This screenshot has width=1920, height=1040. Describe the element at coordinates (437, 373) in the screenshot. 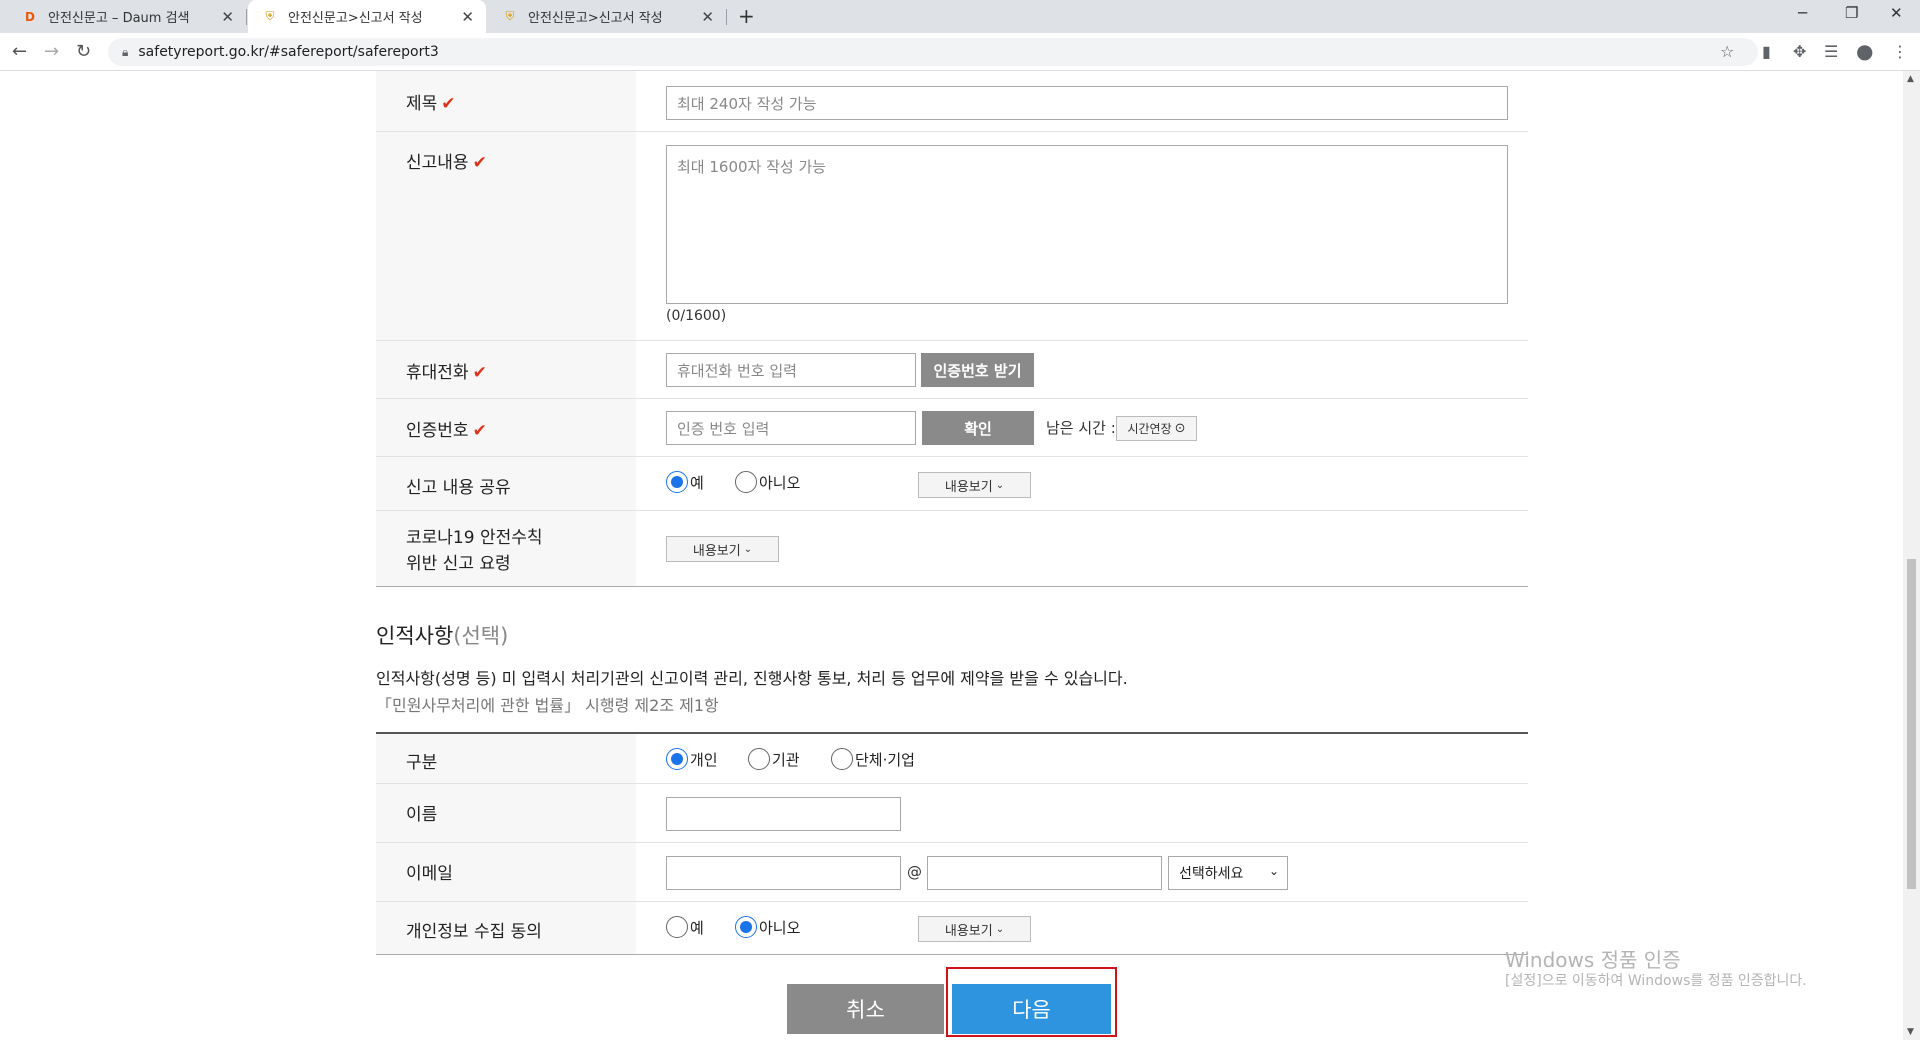

I see `phone-label: 휴대전화` at that location.